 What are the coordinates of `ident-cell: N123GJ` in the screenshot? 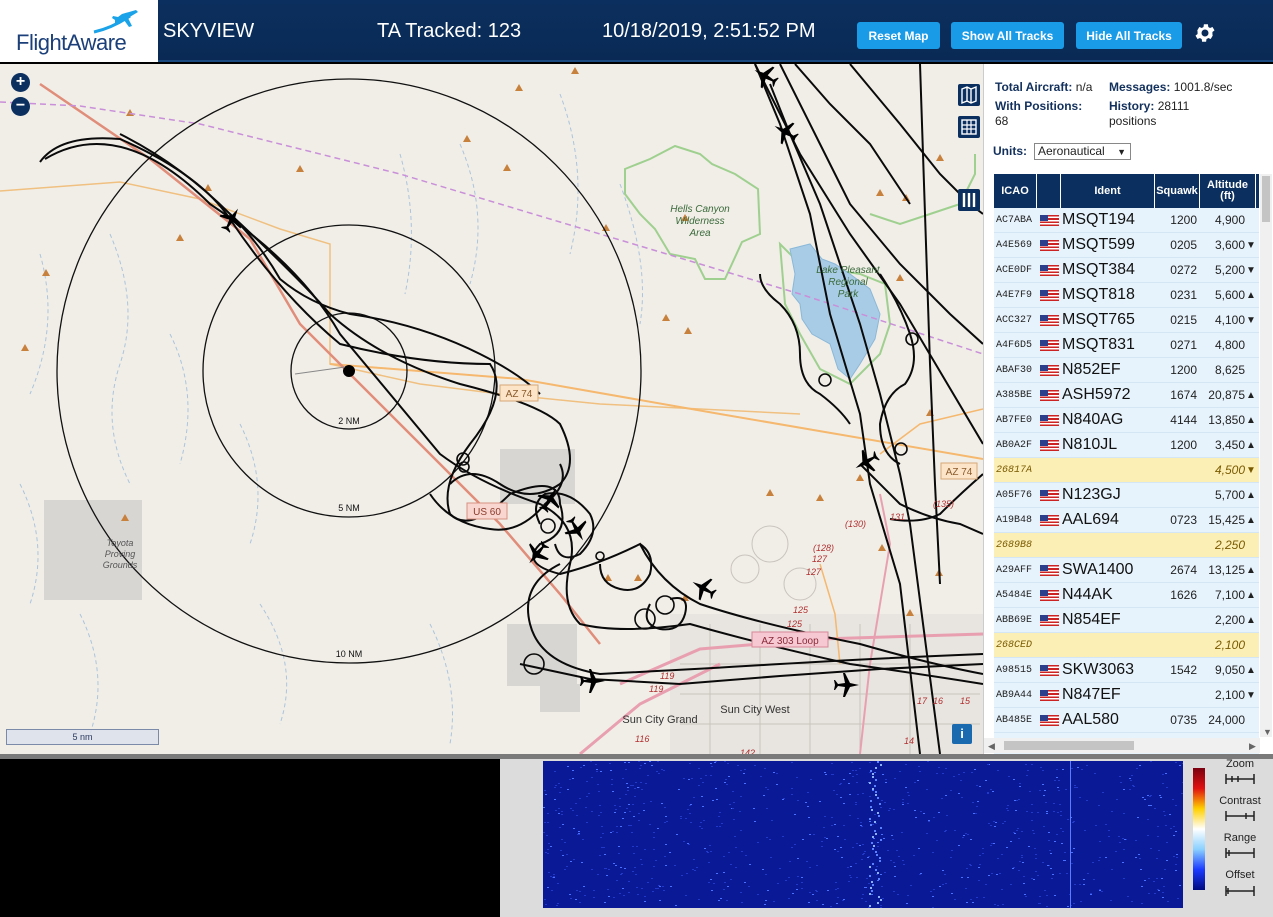 It's located at (1091, 494).